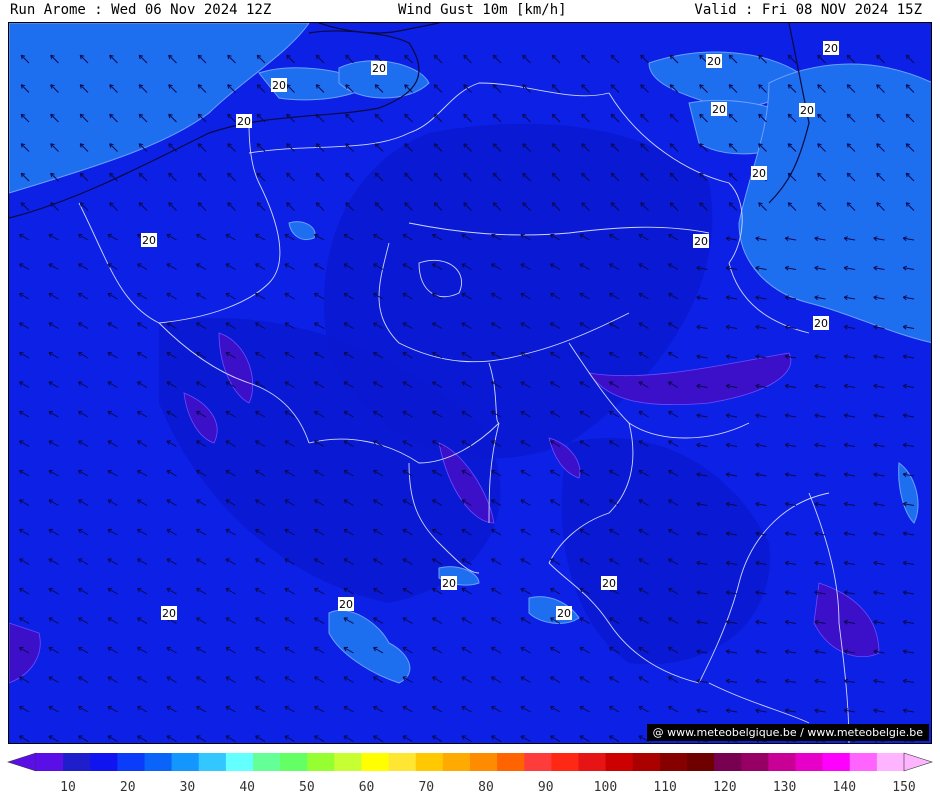  I want to click on valid-time-label: Valid : Fri 08 NOV 2024 15Z, so click(808, 10).